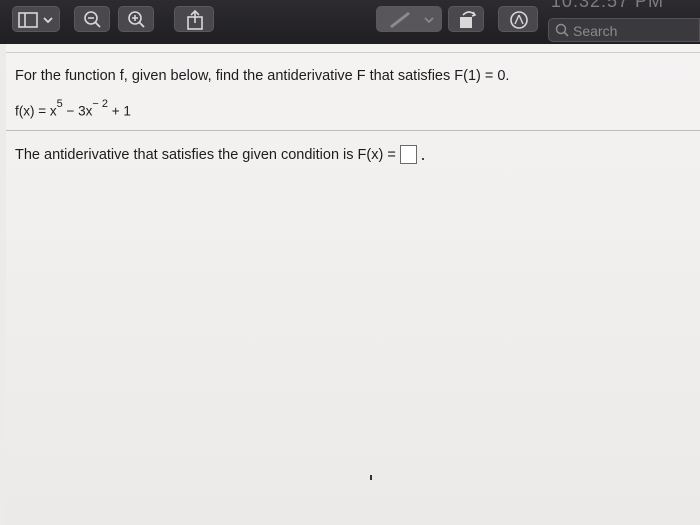 The image size is (700, 525). I want to click on markup-button, so click(409, 19).